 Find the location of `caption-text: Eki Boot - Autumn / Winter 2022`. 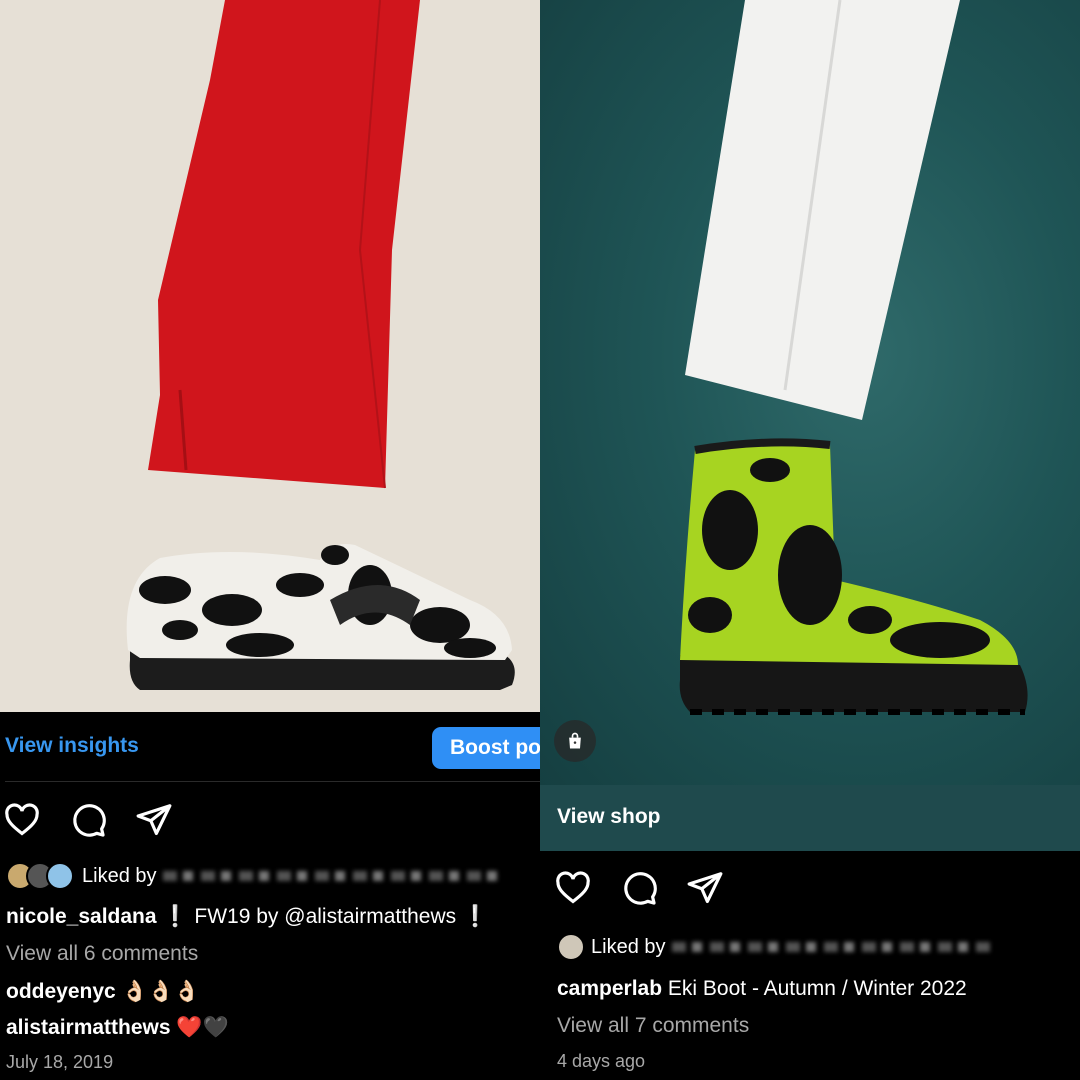

caption-text: Eki Boot - Autumn / Winter 2022 is located at coordinates (814, 988).